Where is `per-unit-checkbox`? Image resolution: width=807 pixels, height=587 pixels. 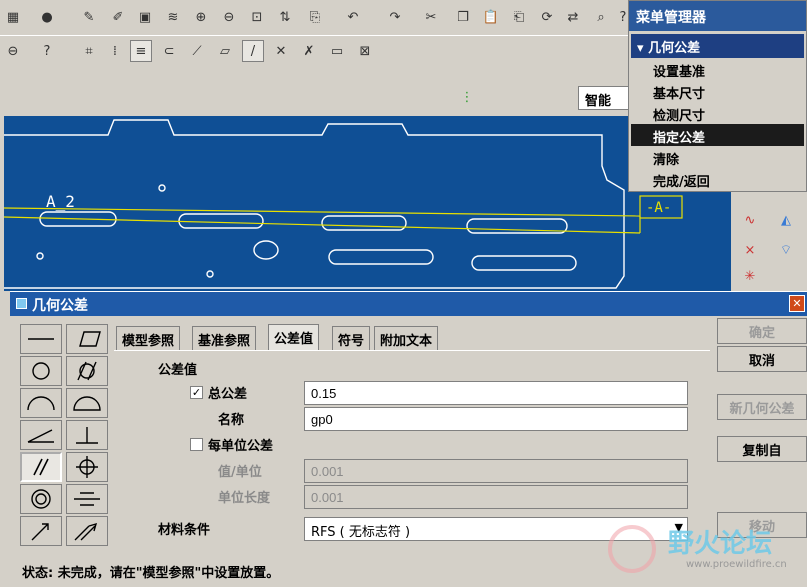 per-unit-checkbox is located at coordinates (196, 444).